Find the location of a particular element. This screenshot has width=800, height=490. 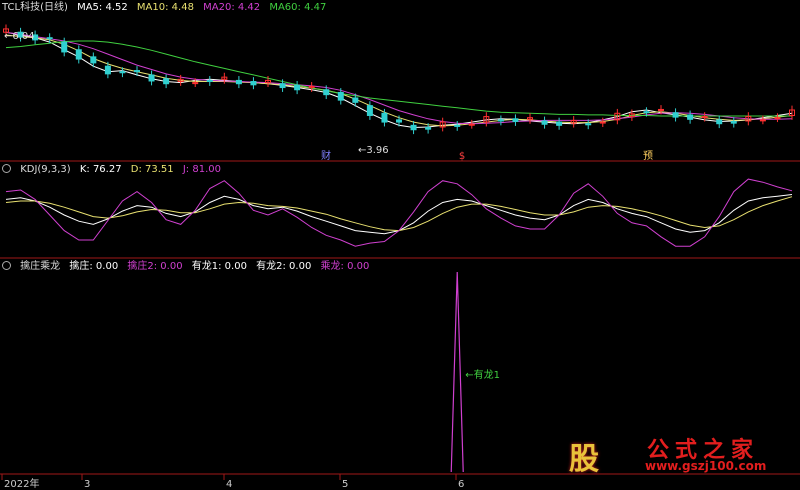

kdj-series-d is located at coordinates (399, 214).